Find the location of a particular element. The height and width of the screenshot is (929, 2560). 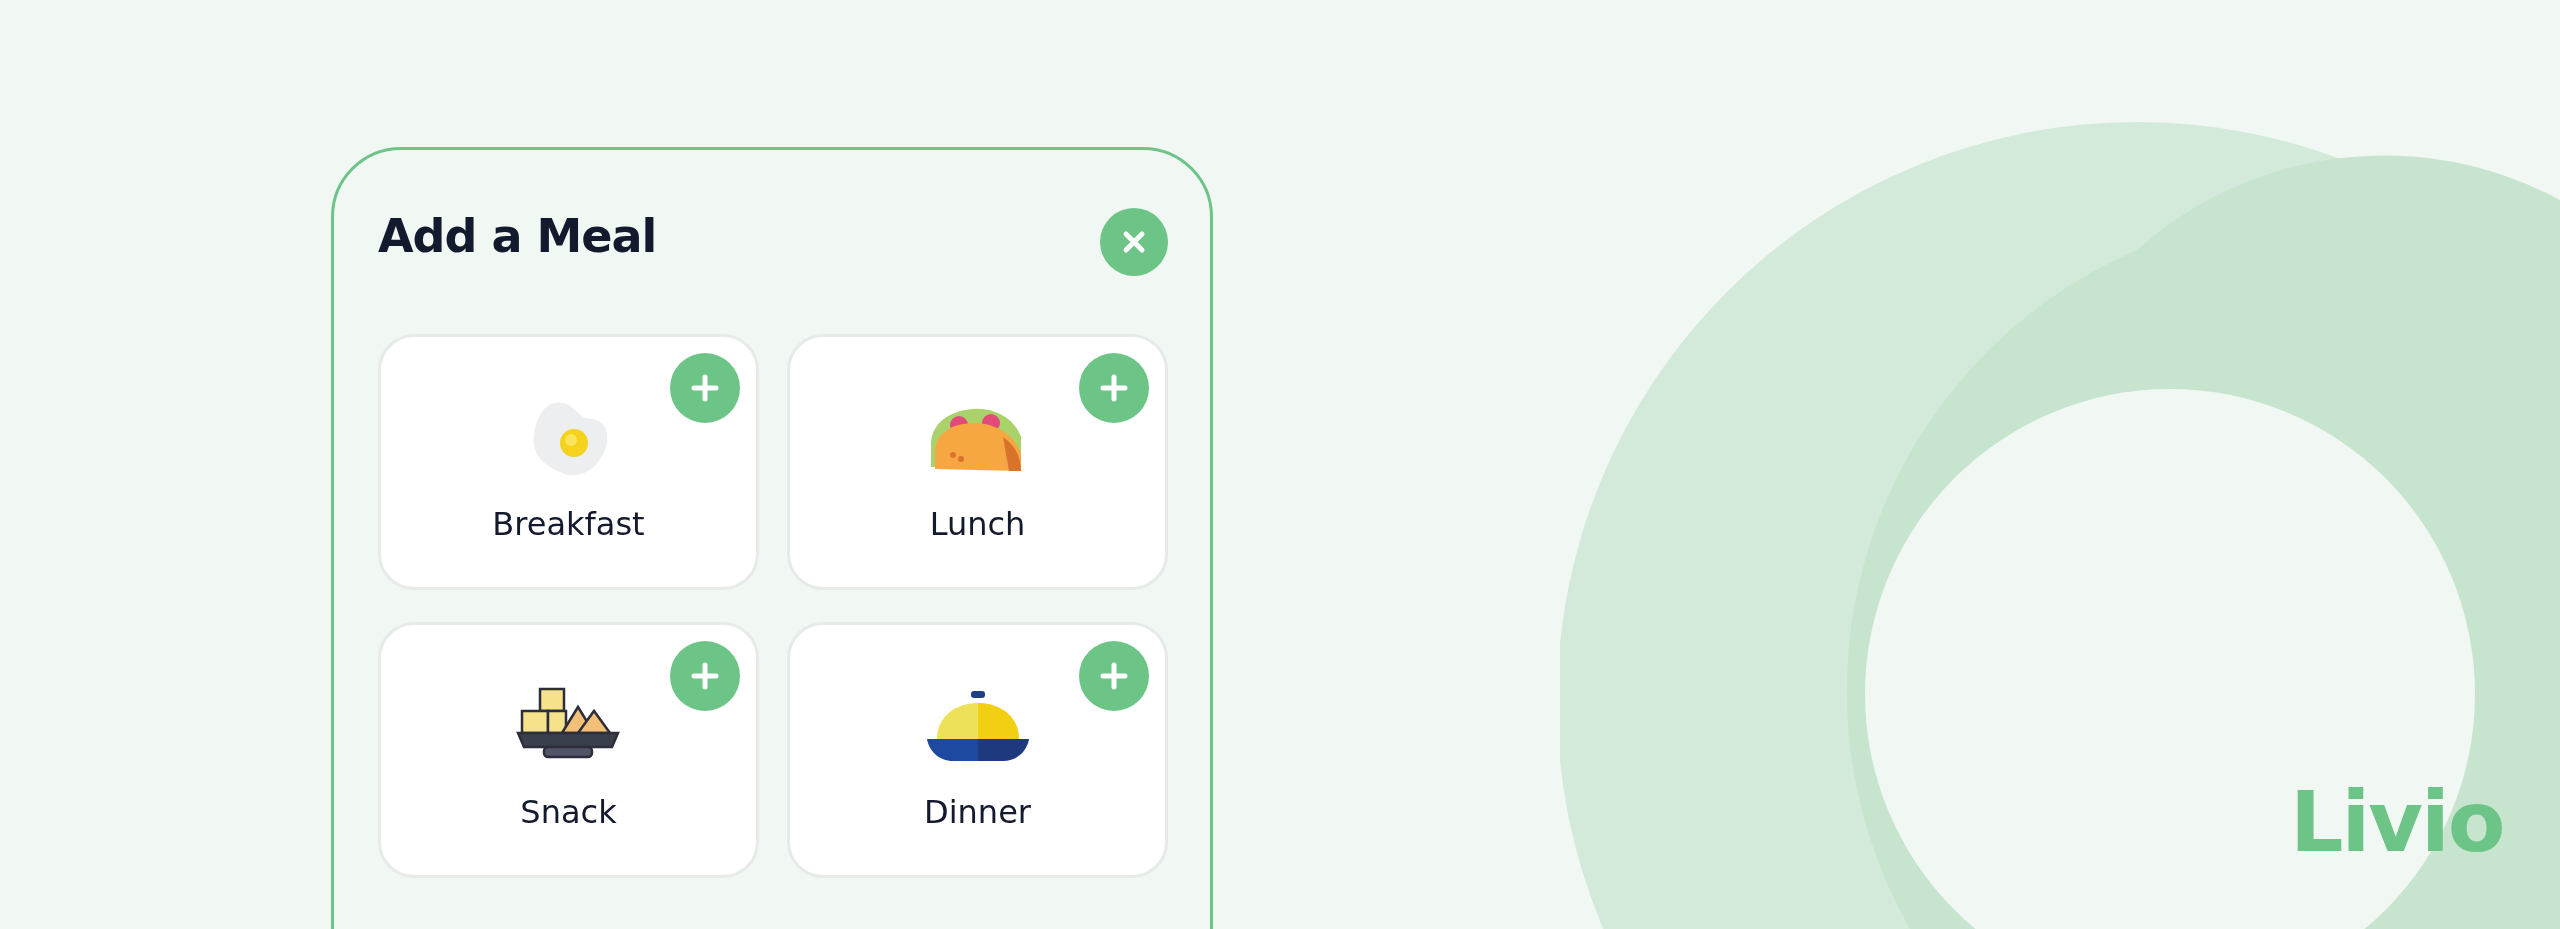

meal-card: Breakfast is located at coordinates (568, 462).